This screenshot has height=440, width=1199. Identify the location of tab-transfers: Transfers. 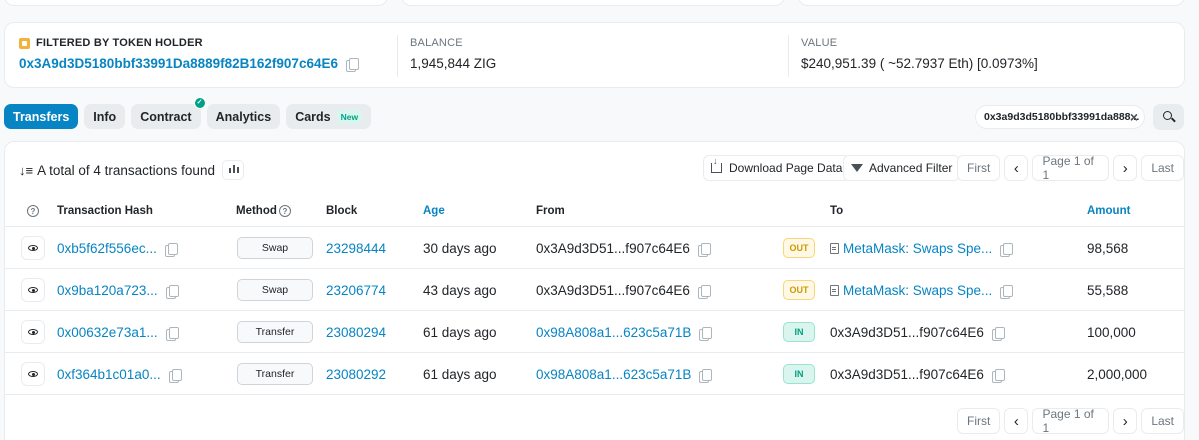
(41, 116).